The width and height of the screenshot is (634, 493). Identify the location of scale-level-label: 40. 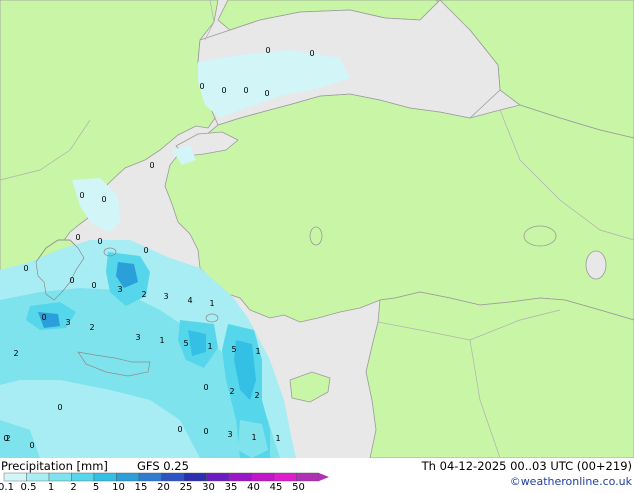
(253, 487).